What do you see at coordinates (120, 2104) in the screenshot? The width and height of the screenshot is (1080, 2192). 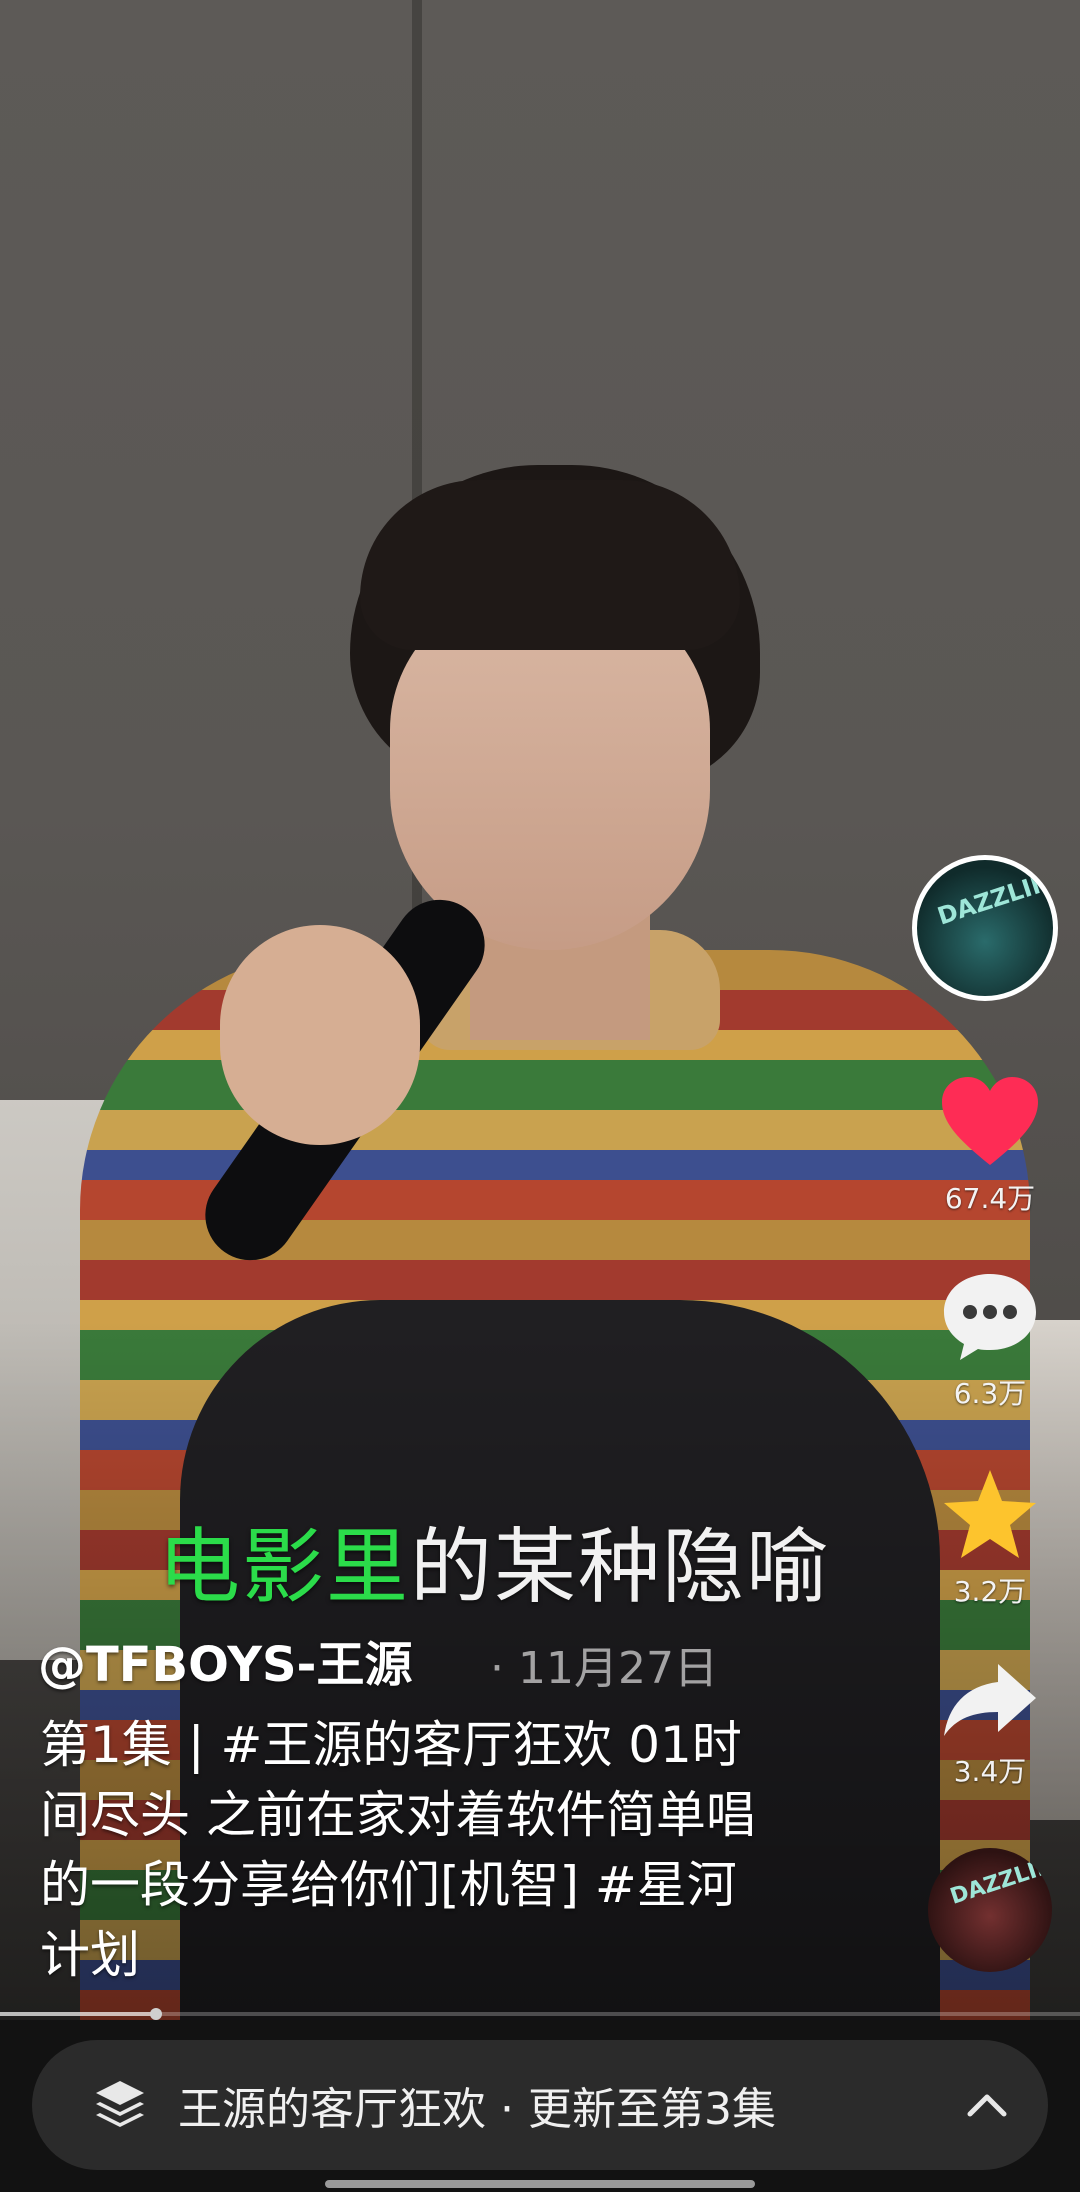 I see `layers-icon` at bounding box center [120, 2104].